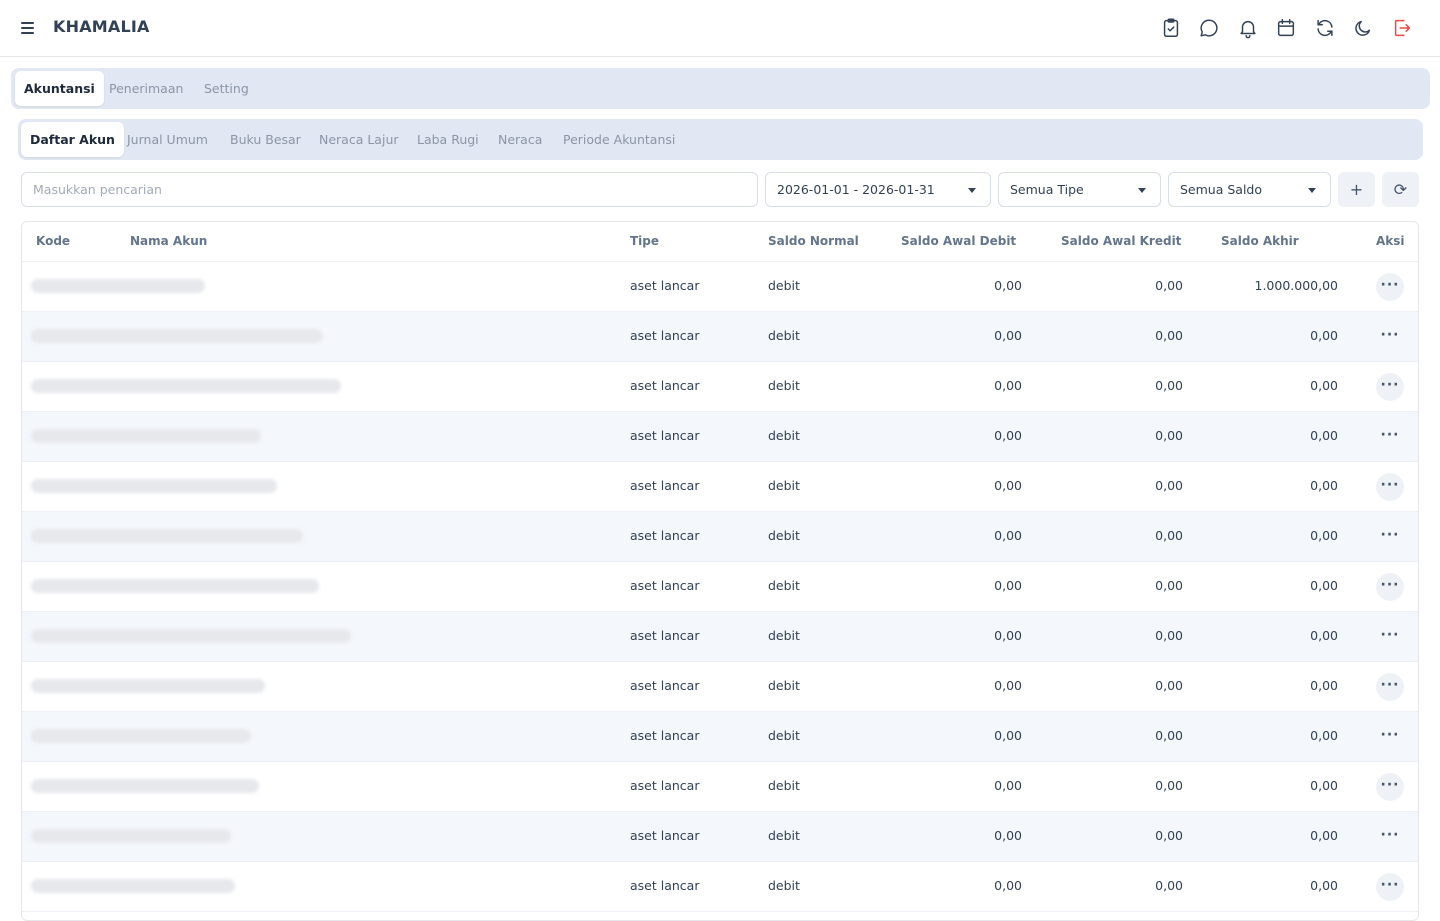 The image size is (1440, 921). Describe the element at coordinates (619, 139) in the screenshot. I see `tab-periode-akuntansi: Periode Akuntansi` at that location.